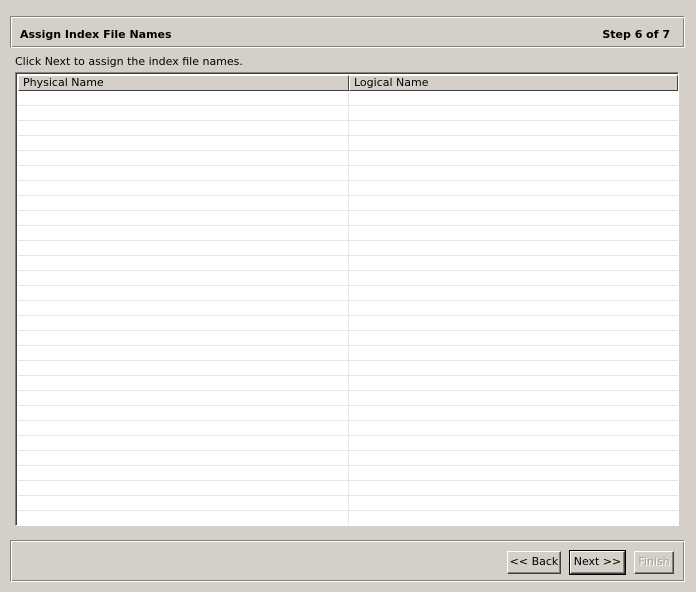 The image size is (696, 592). I want to click on back-button: << Back, so click(534, 562).